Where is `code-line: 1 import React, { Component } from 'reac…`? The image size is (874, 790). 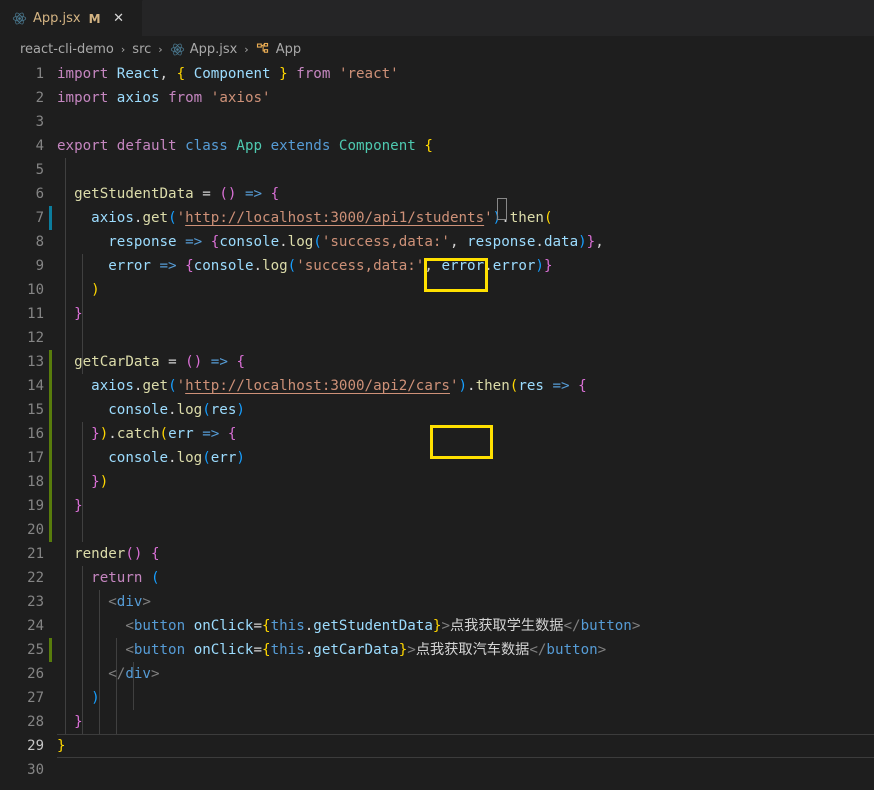 code-line: 1 import React, { Component } from 'reac… is located at coordinates (437, 74).